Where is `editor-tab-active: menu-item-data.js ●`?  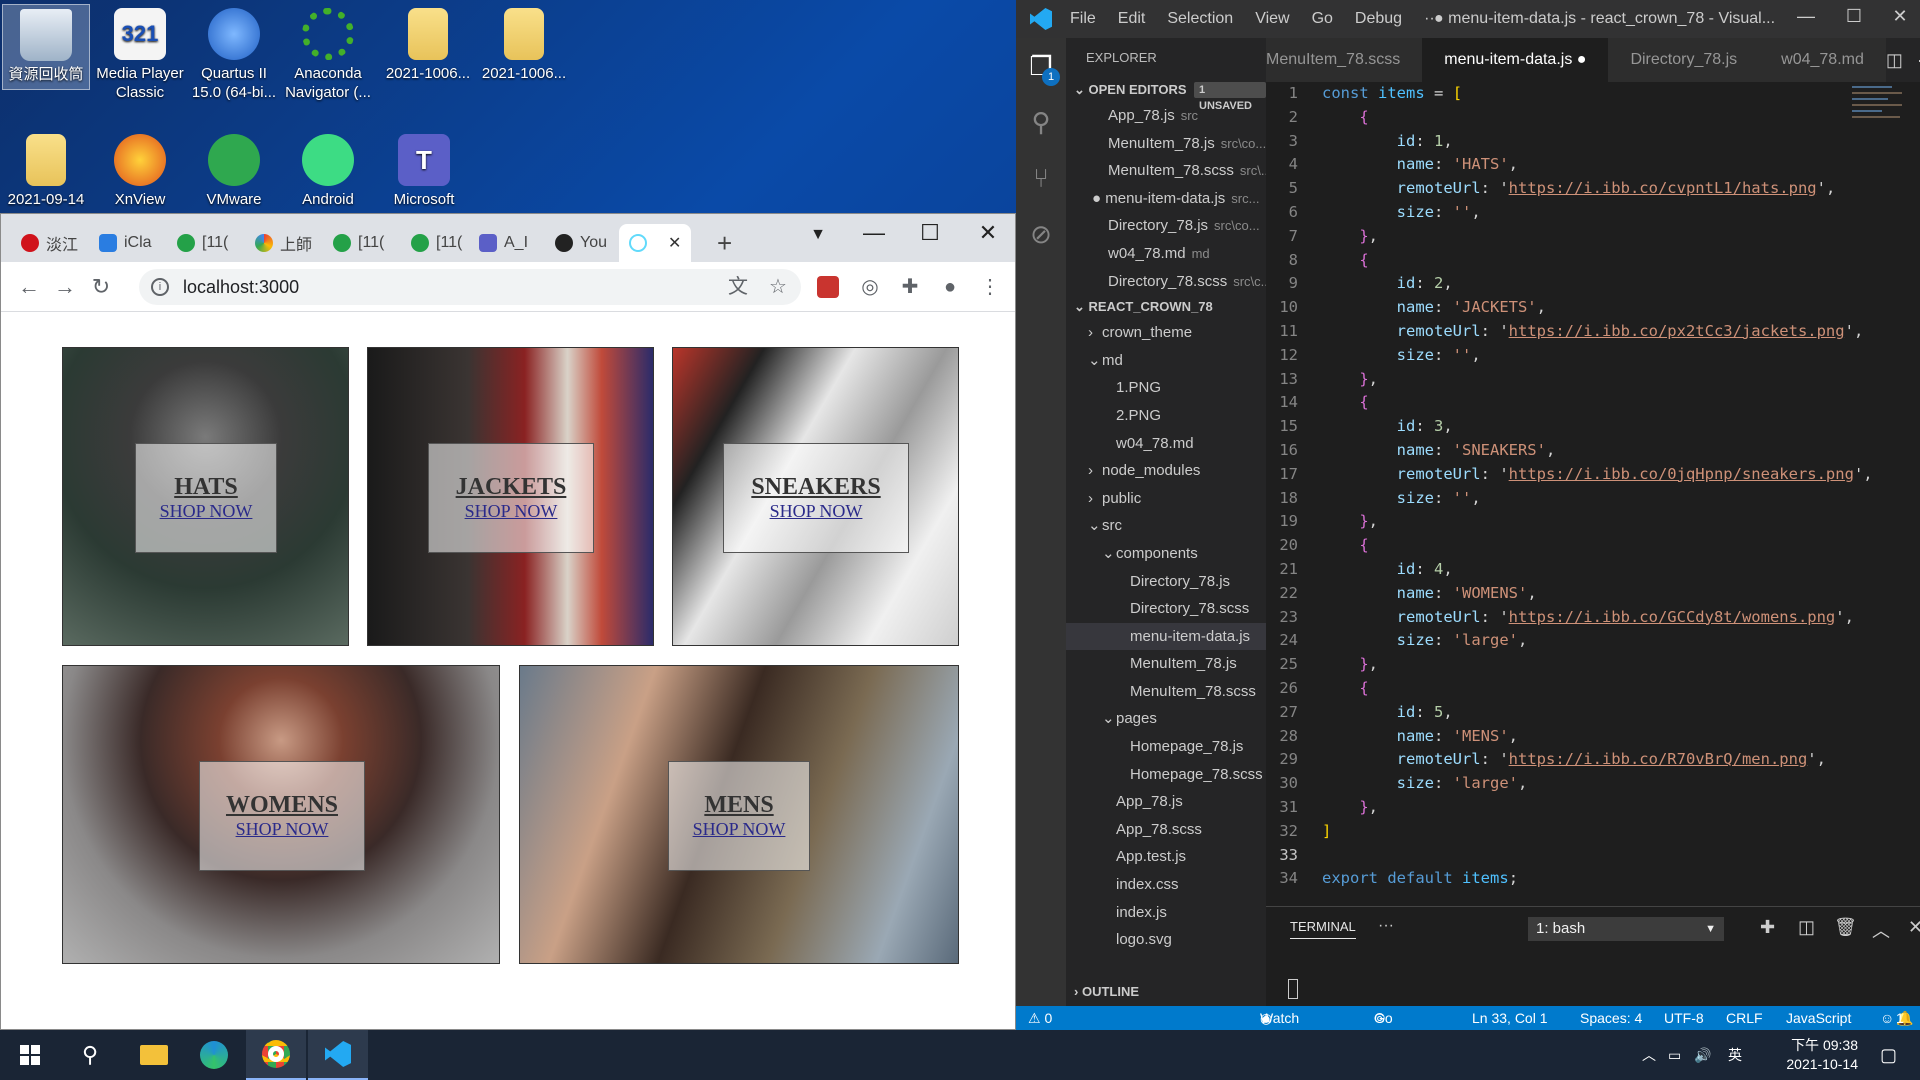 editor-tab-active: menu-item-data.js ● is located at coordinates (1515, 60).